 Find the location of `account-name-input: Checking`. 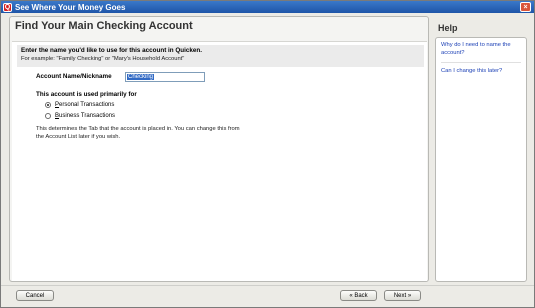

account-name-input: Checking is located at coordinates (165, 77).